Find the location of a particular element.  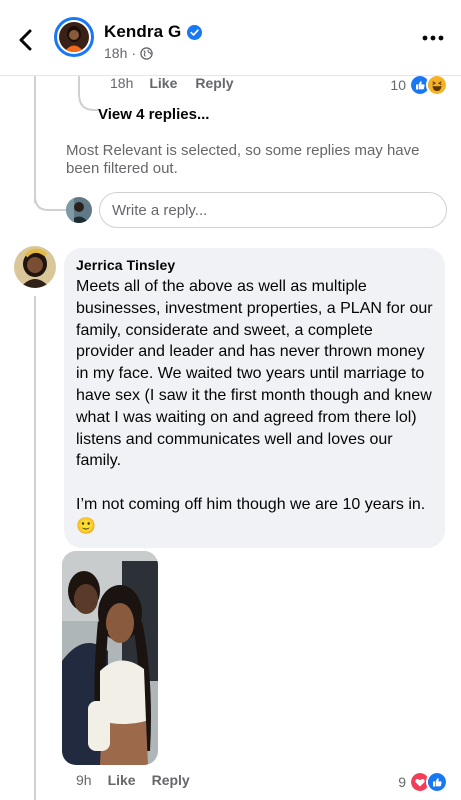

thread-curve-view-replies is located at coordinates (88, 102).